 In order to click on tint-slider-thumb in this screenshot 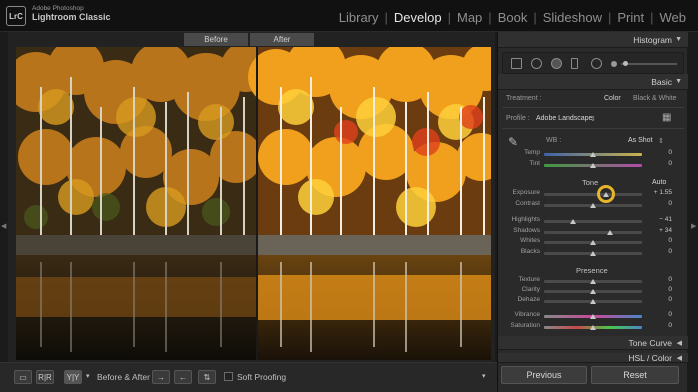, I will do `click(593, 165)`.